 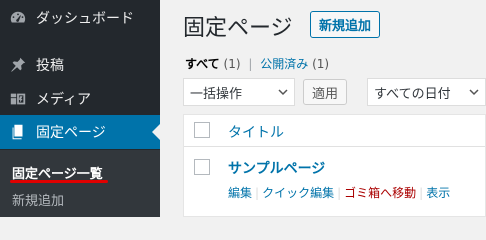 What do you see at coordinates (85, 19) in the screenshot?
I see `sidebar-item-label: ダッシュボード` at bounding box center [85, 19].